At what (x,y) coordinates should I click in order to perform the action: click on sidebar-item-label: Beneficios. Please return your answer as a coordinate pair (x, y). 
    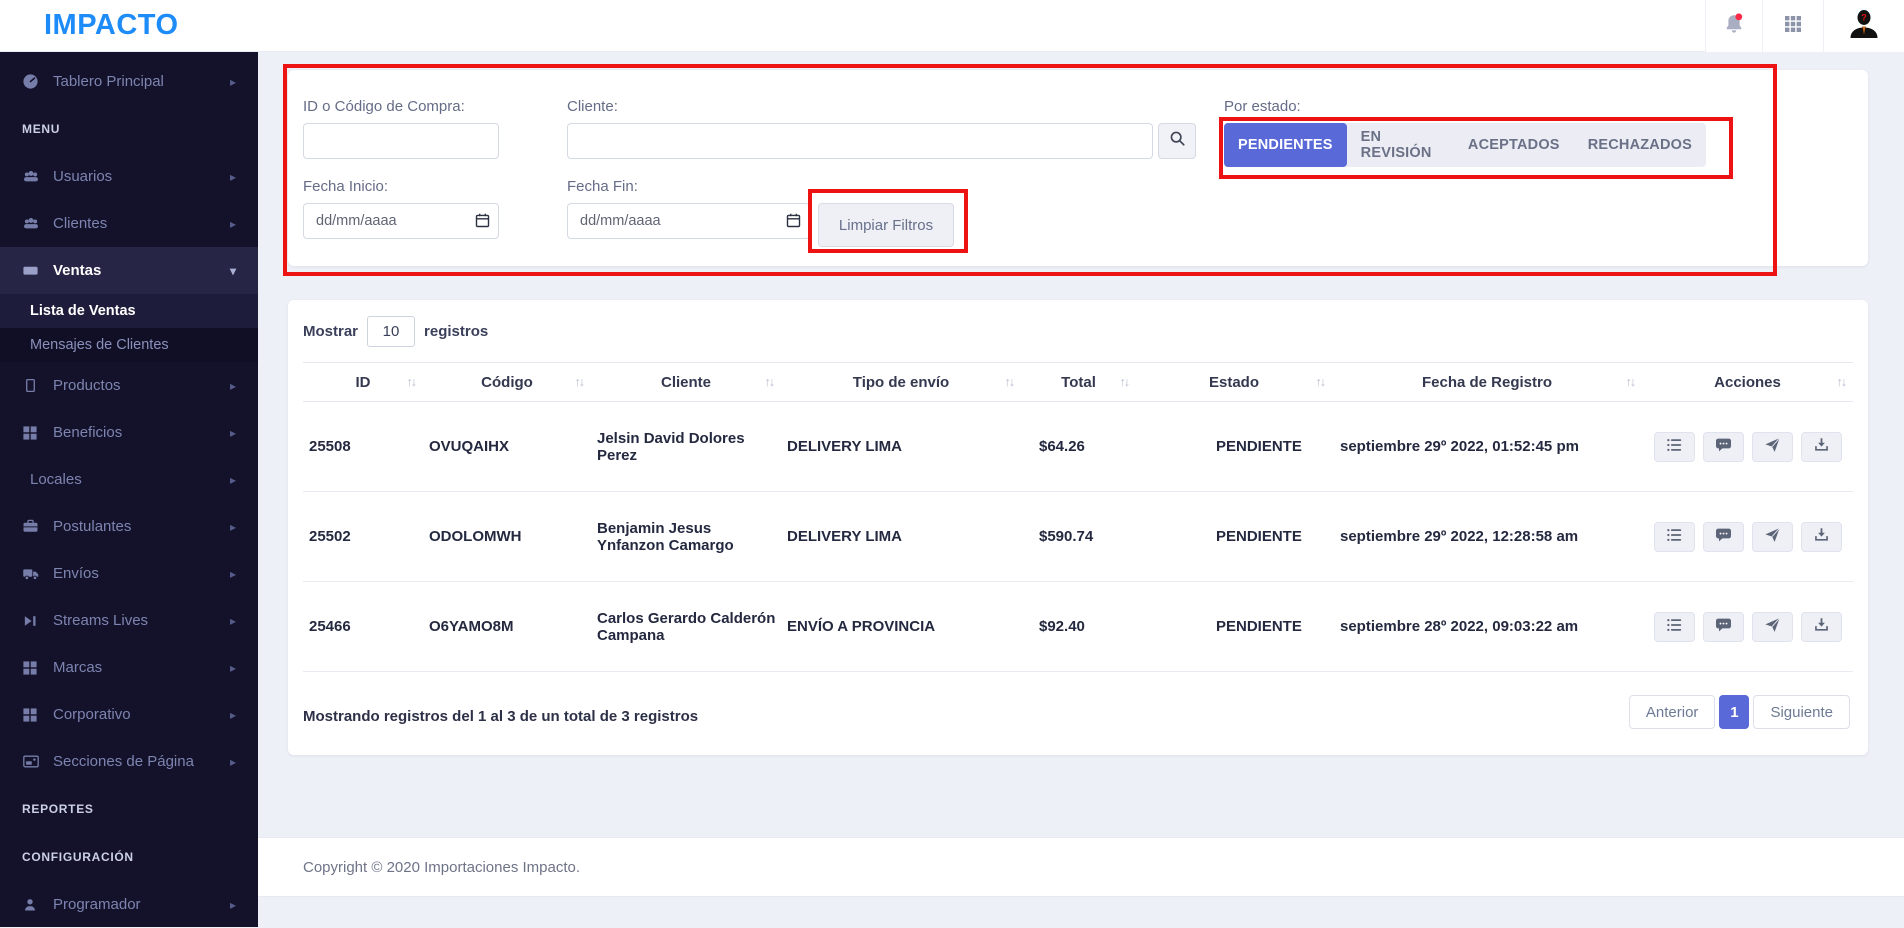
    Looking at the image, I should click on (88, 432).